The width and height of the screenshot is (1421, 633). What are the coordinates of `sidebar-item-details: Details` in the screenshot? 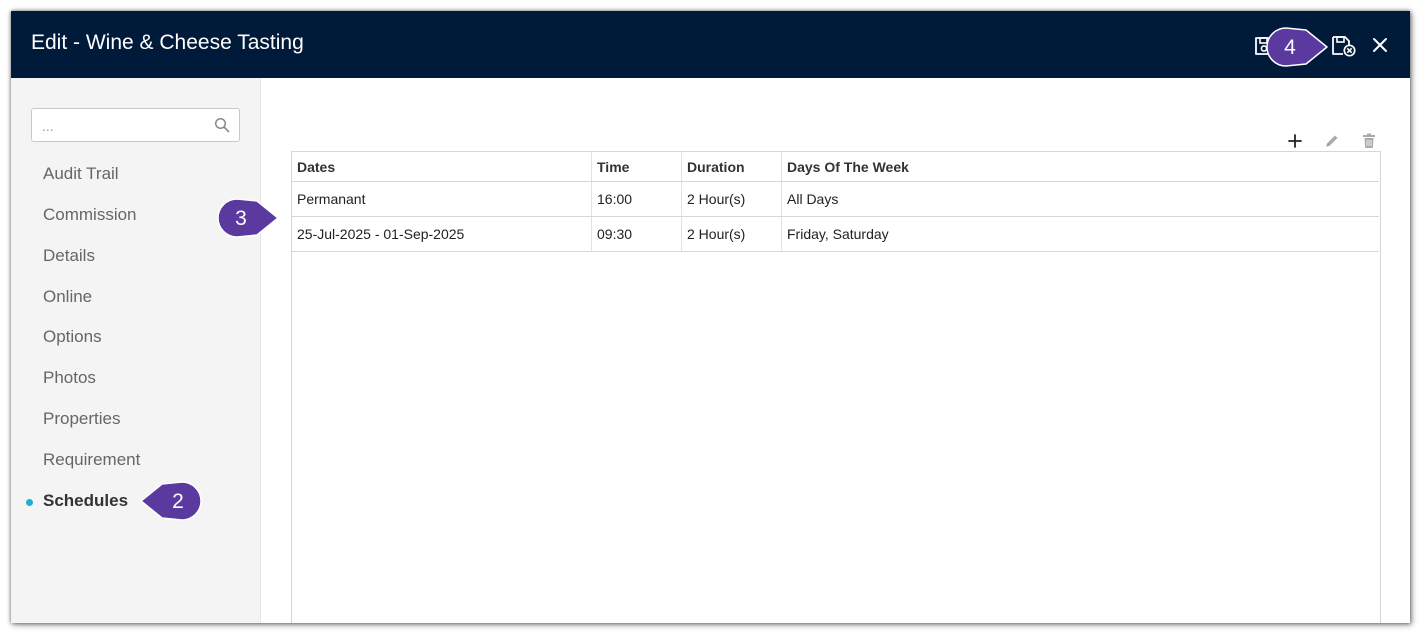 It's located at (69, 256).